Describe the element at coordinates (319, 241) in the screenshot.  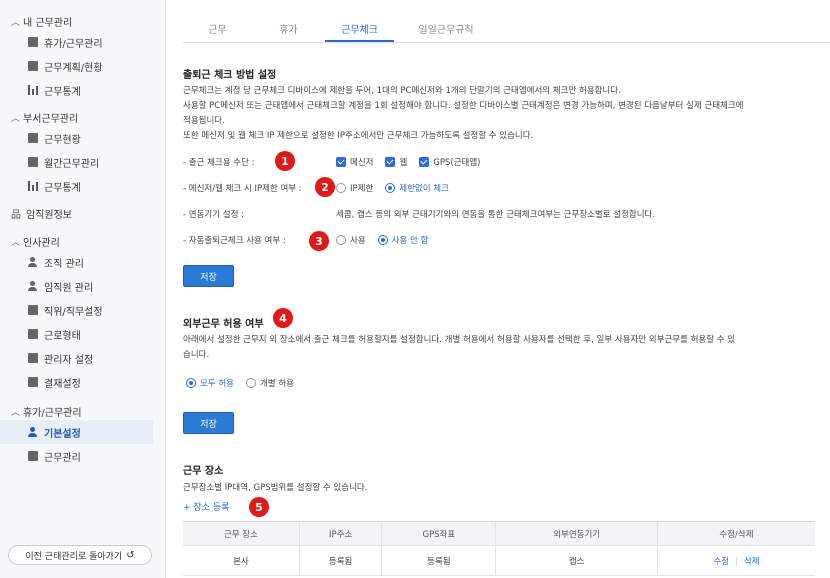
I see `callout-badge-3: 3` at that location.